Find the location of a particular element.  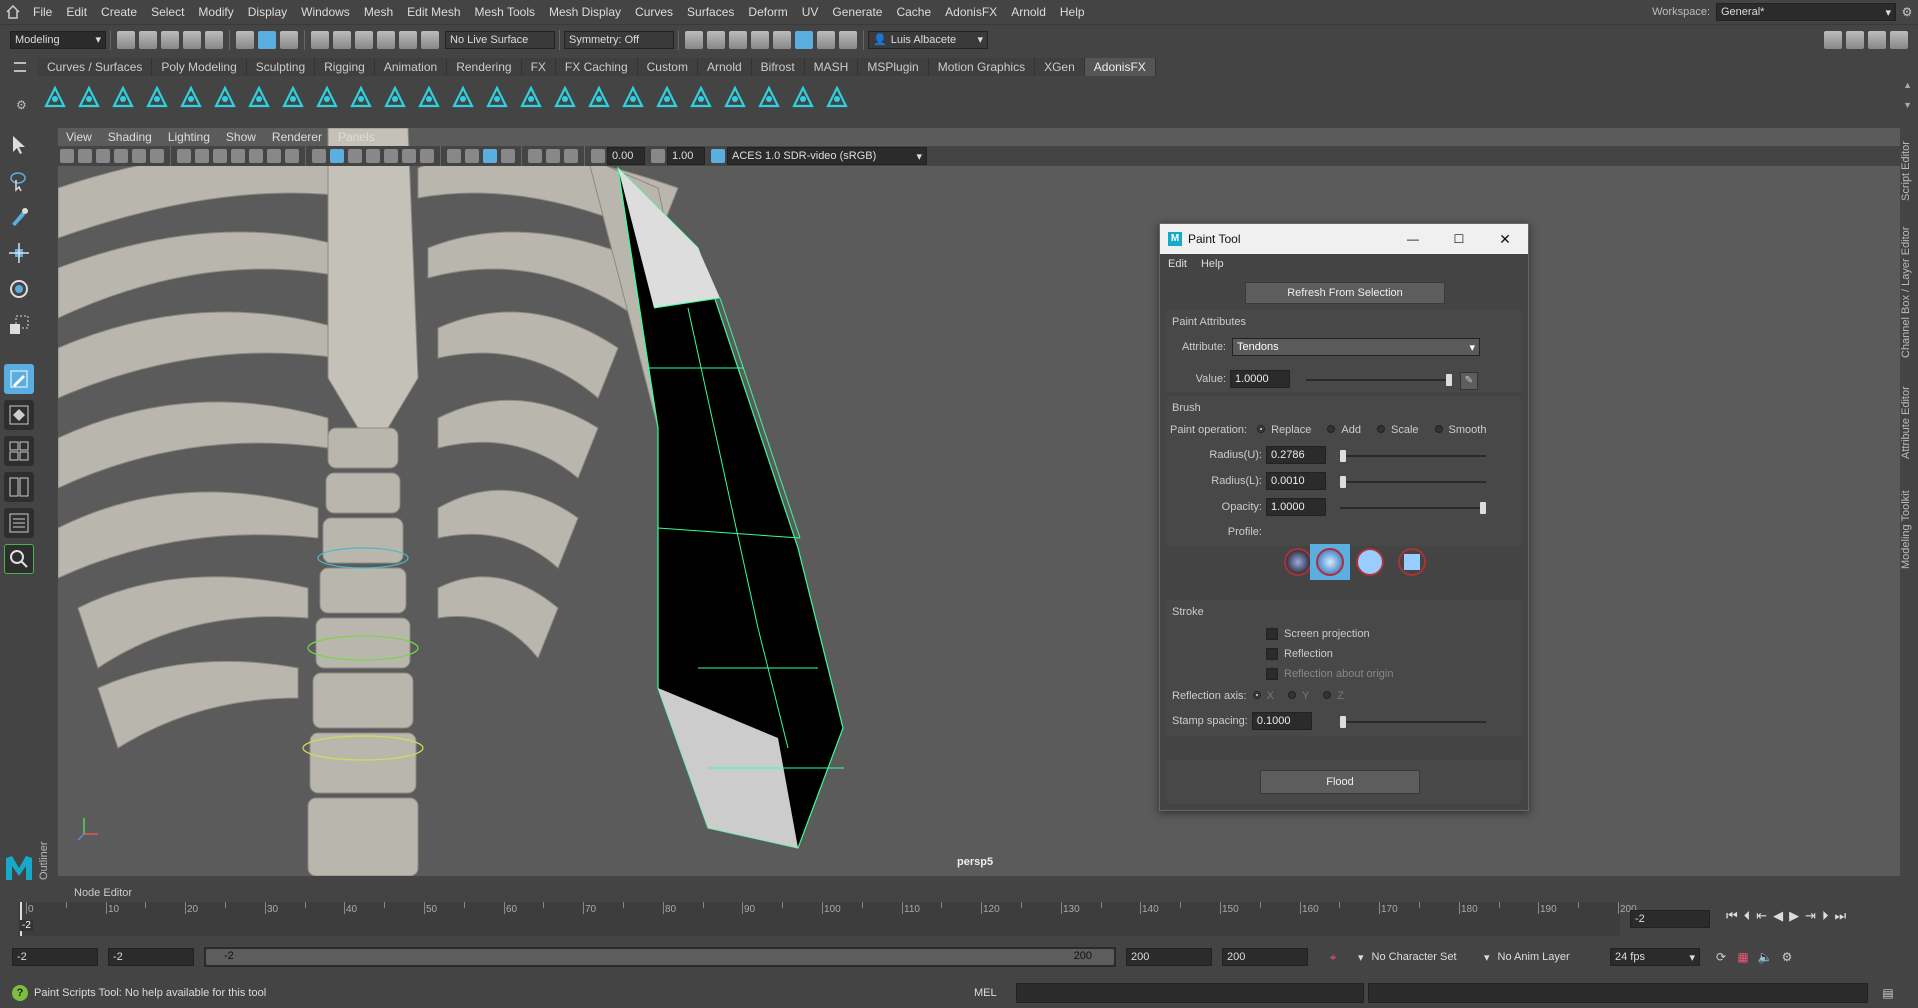

shelf-options-icon is located at coordinates (20, 67).